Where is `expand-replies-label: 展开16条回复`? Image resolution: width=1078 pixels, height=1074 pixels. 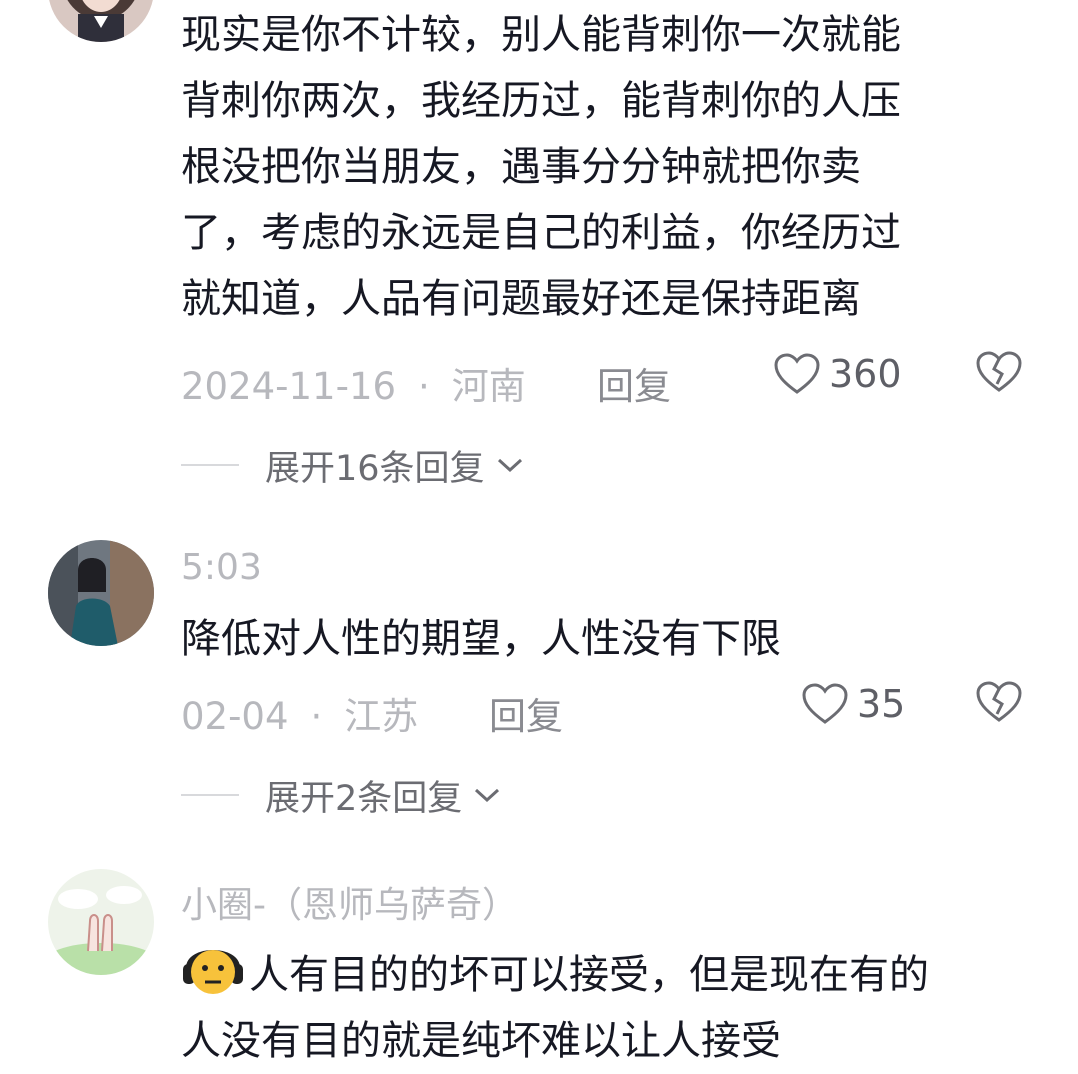
expand-replies-label: 展开16条回复 is located at coordinates (375, 468).